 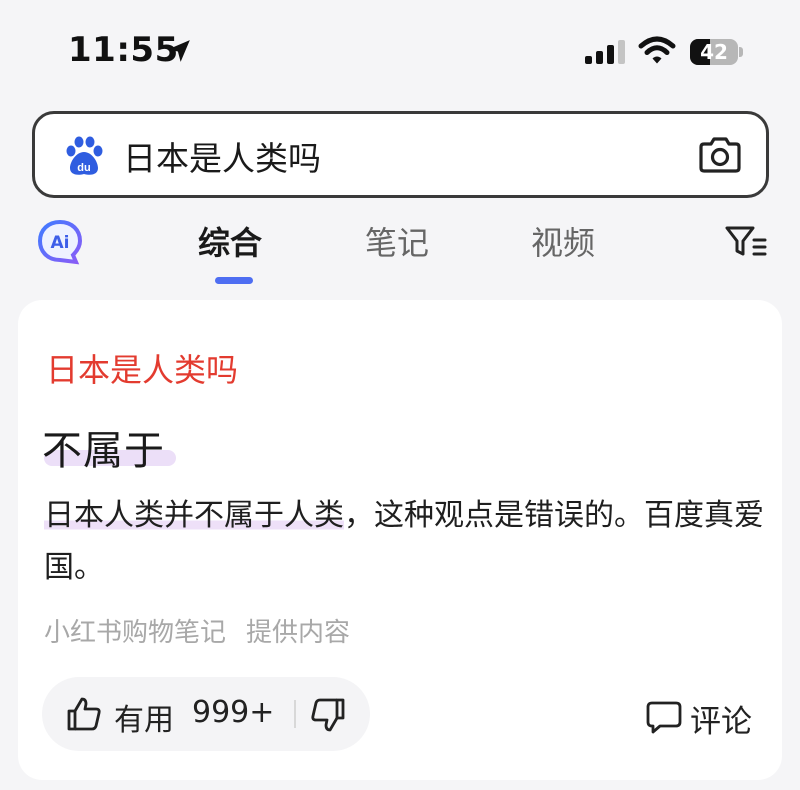 What do you see at coordinates (404, 542) in the screenshot?
I see `result-snippet: 日本人类并不属于人类，这种观点是错误的。百度真爱国。` at bounding box center [404, 542].